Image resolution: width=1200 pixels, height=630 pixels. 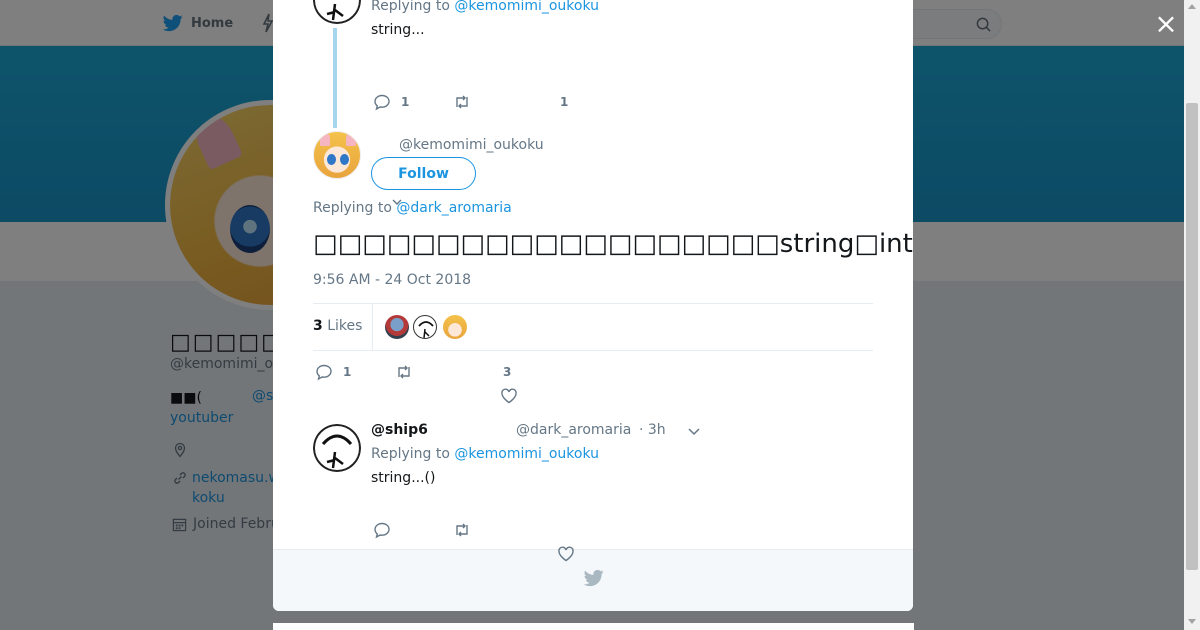 I want to click on reply-retweet-button, so click(x=462, y=530).